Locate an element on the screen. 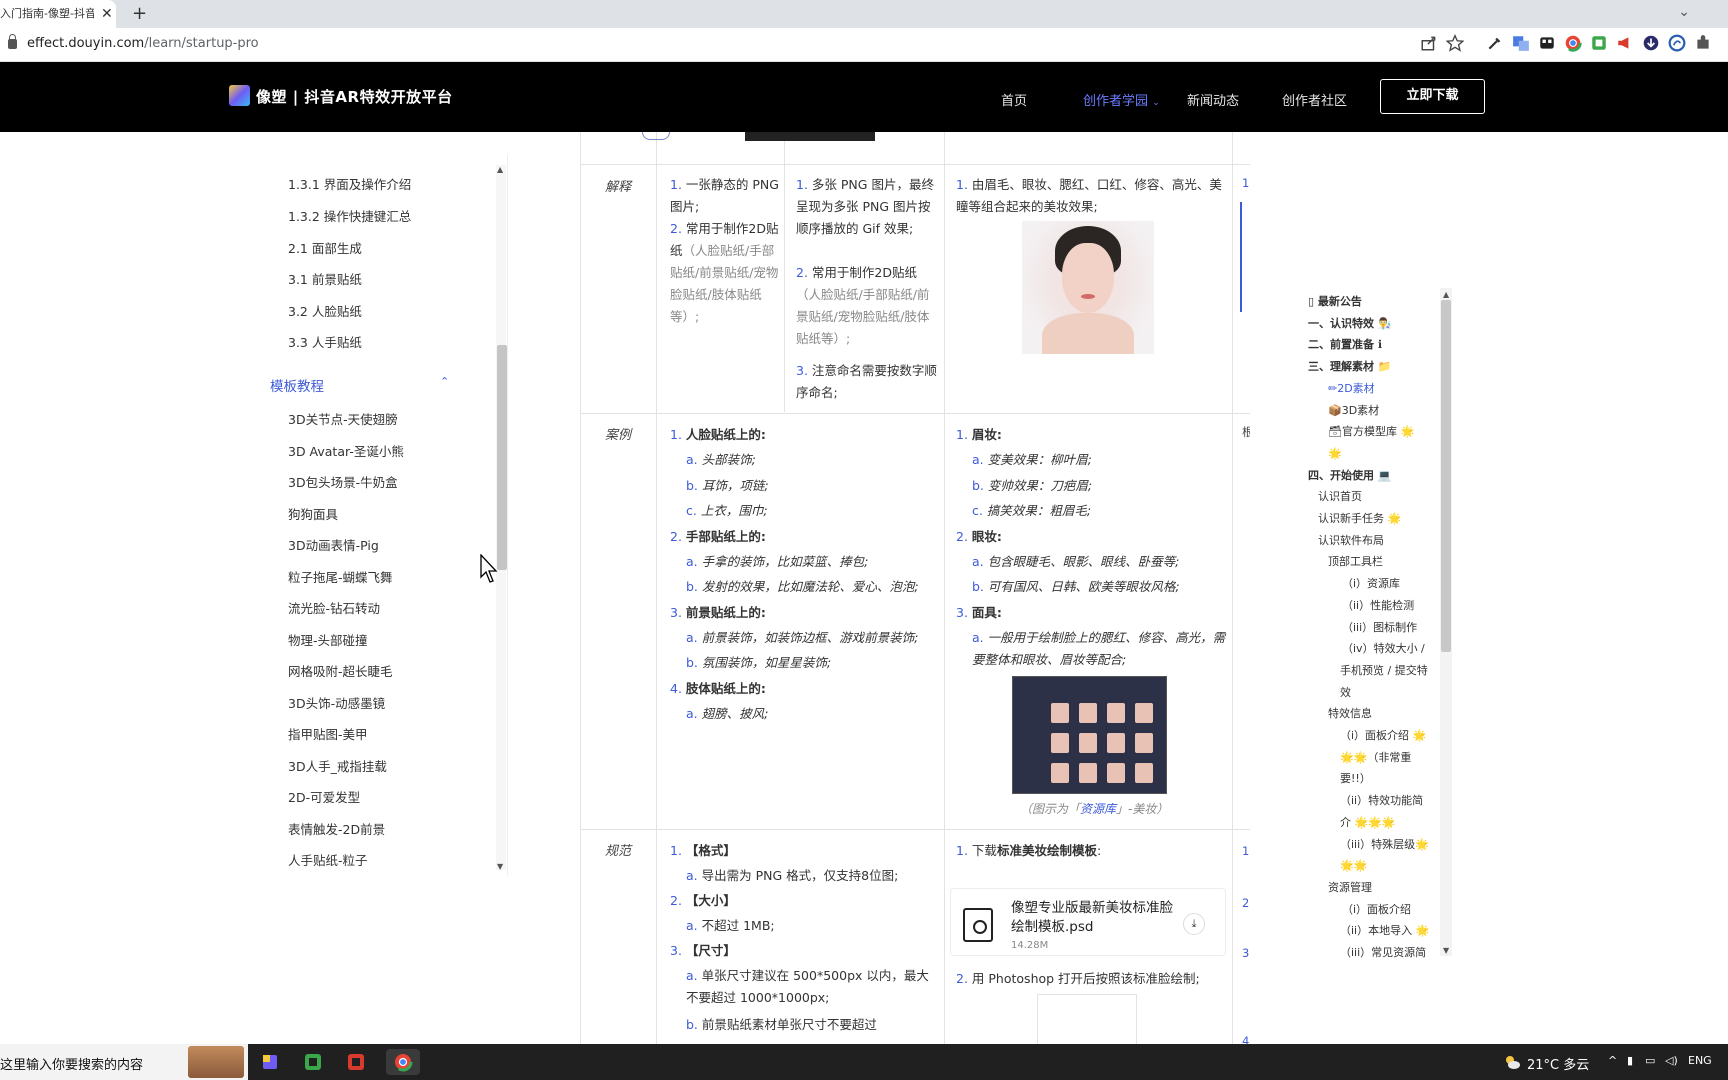 The image size is (1728, 1080). nav-news: 新闻动态 is located at coordinates (1213, 99).